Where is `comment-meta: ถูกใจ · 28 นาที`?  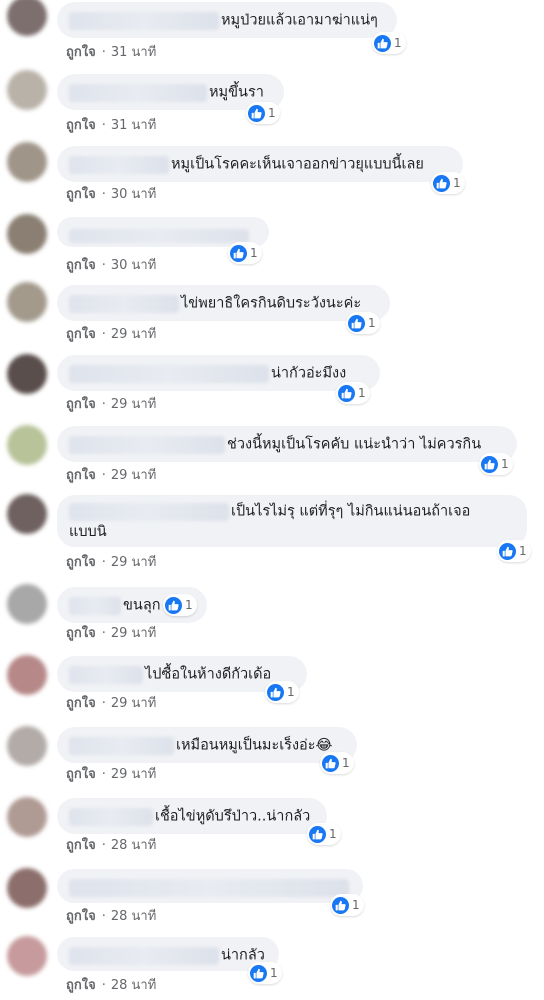
comment-meta: ถูกใจ · 28 นาที is located at coordinates (111, 915).